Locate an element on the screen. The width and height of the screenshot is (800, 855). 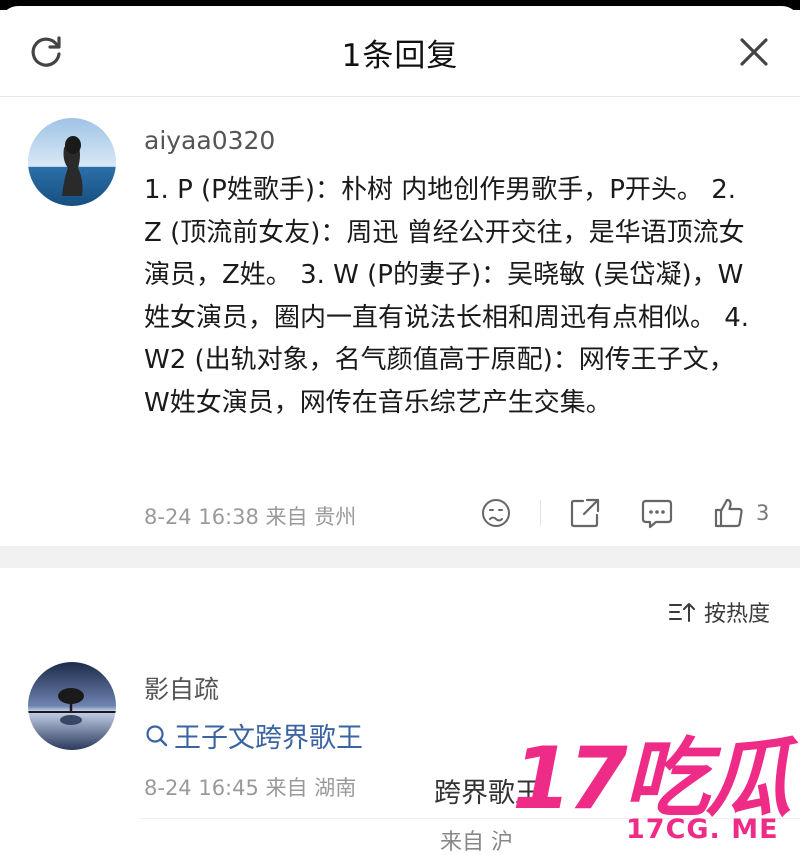
close-icon is located at coordinates (754, 52).